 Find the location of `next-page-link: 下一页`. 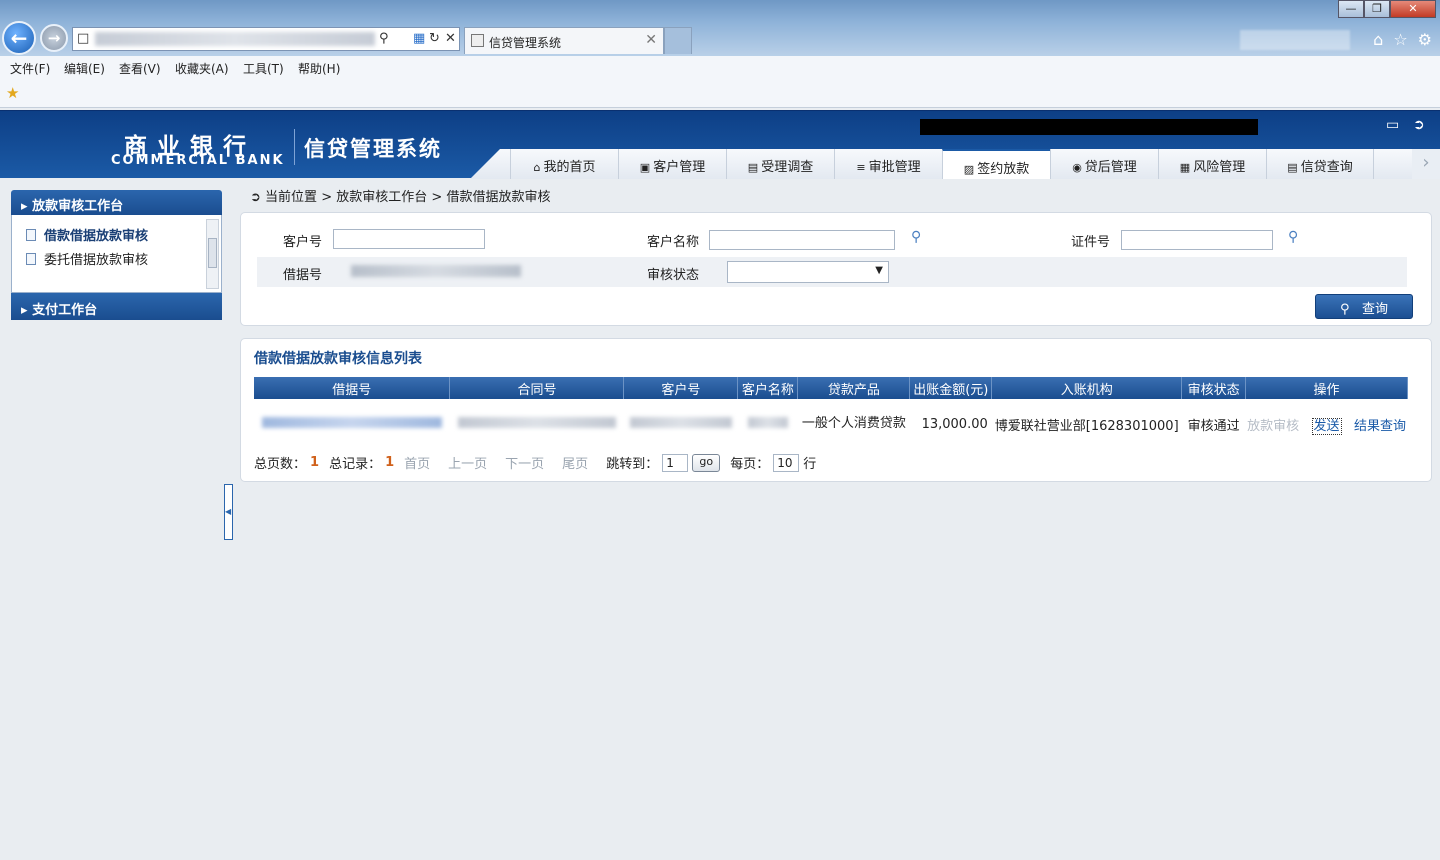

next-page-link: 下一页 is located at coordinates (524, 462).